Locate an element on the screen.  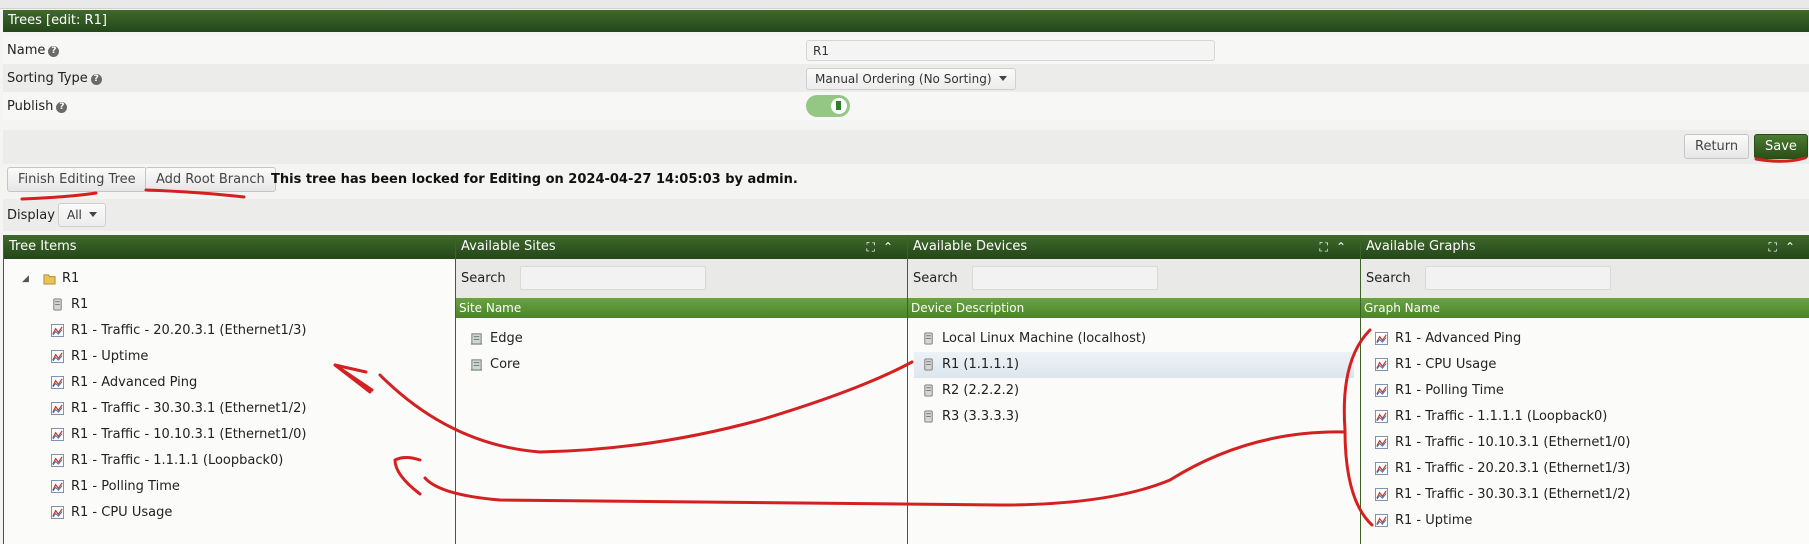
tree-item: R1 - CPU Usage is located at coordinates (229, 513).